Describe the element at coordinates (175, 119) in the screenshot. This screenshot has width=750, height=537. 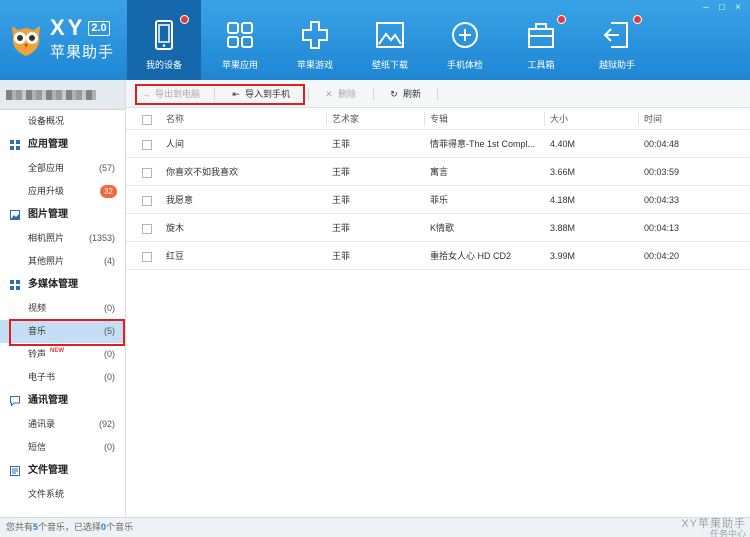
I see `column-header-name: 名称` at that location.